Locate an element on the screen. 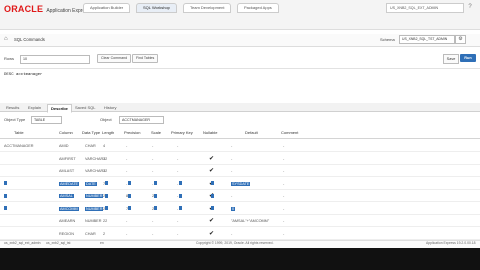  object-select: ACCTMANAGER is located at coordinates (141, 120).